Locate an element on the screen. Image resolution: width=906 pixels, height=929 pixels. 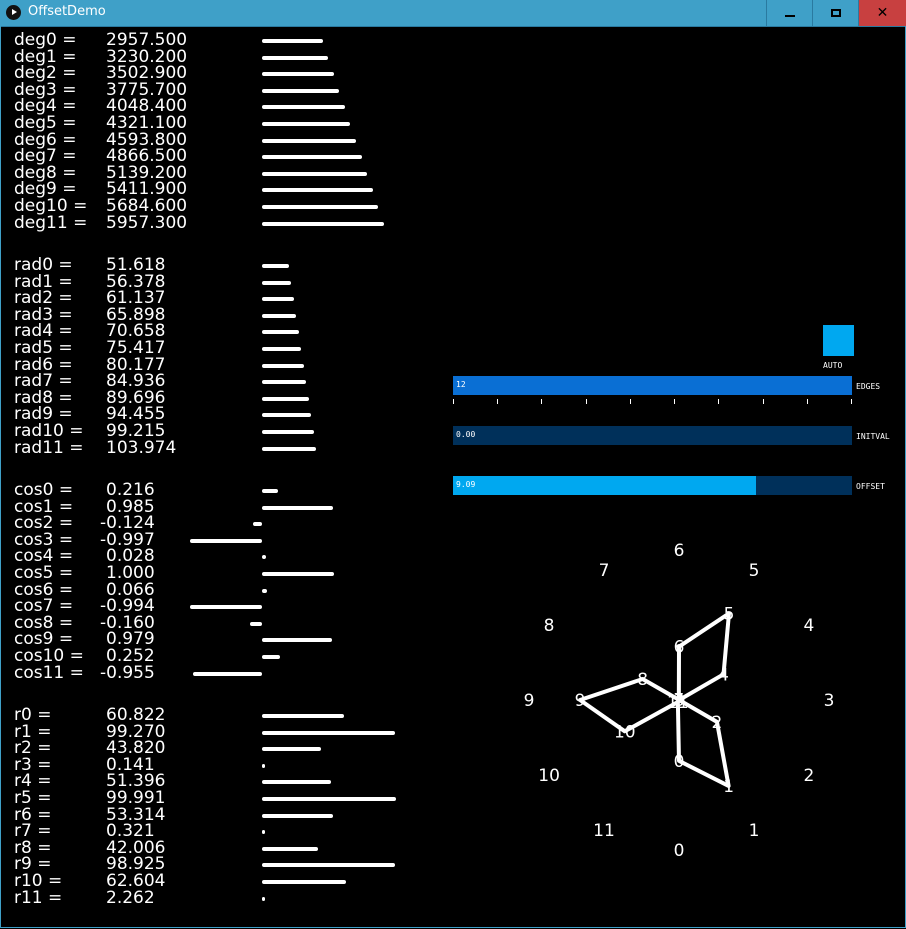
minimize-icon is located at coordinates (789, 16).